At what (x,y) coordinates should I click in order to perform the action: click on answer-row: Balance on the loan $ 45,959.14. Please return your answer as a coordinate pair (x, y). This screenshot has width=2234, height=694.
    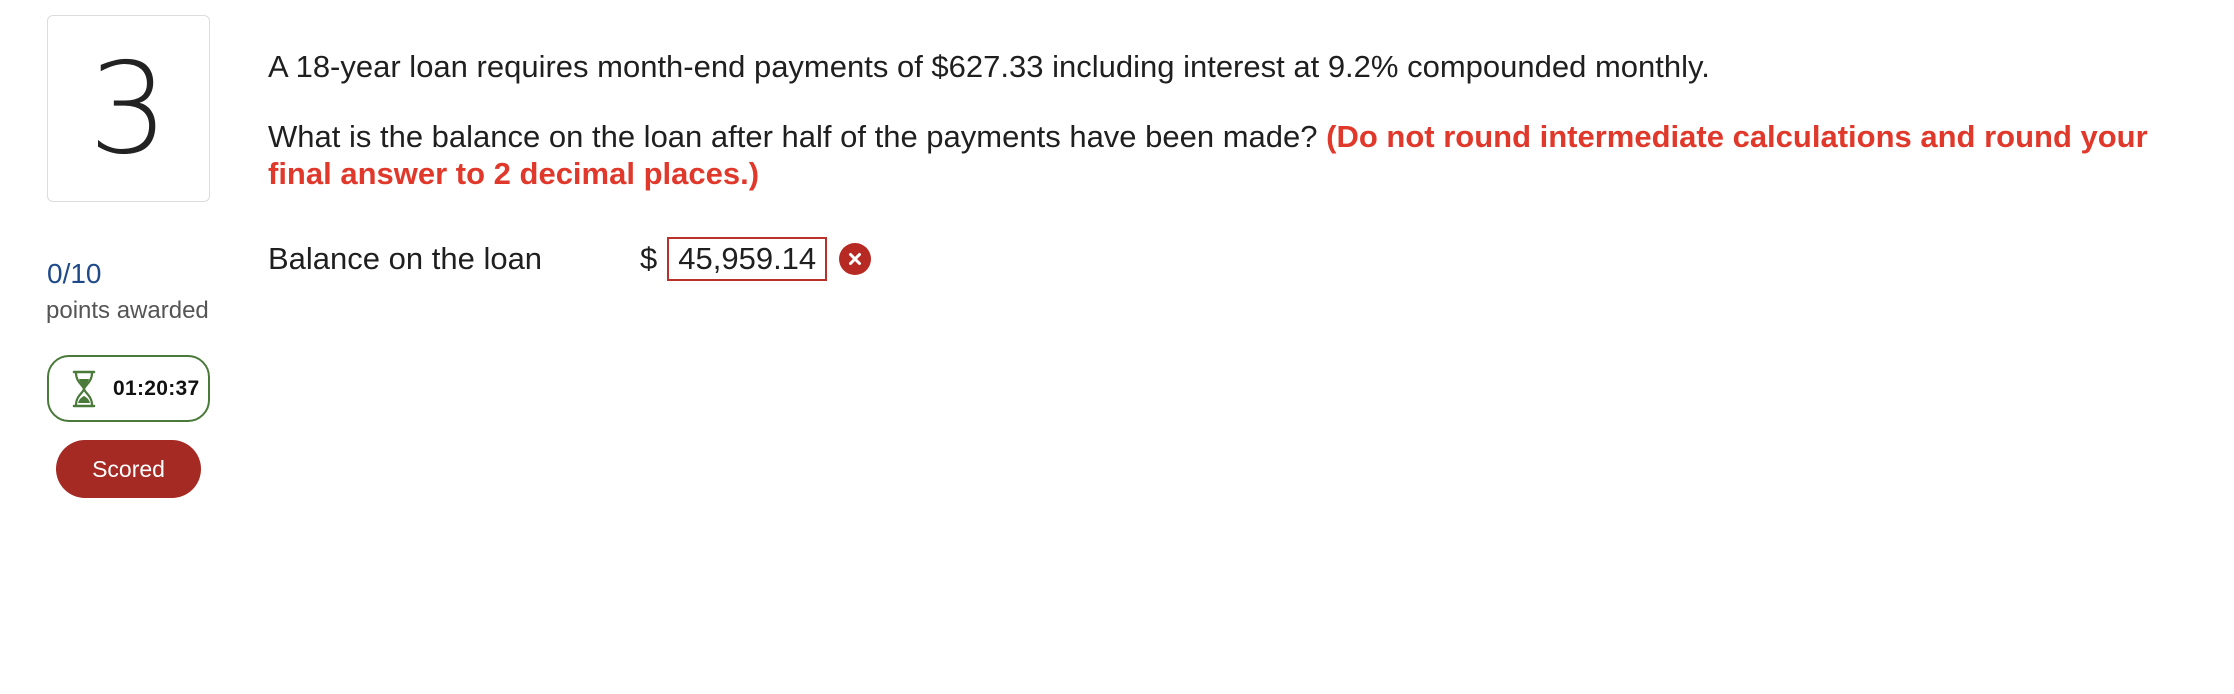
    Looking at the image, I should click on (570, 259).